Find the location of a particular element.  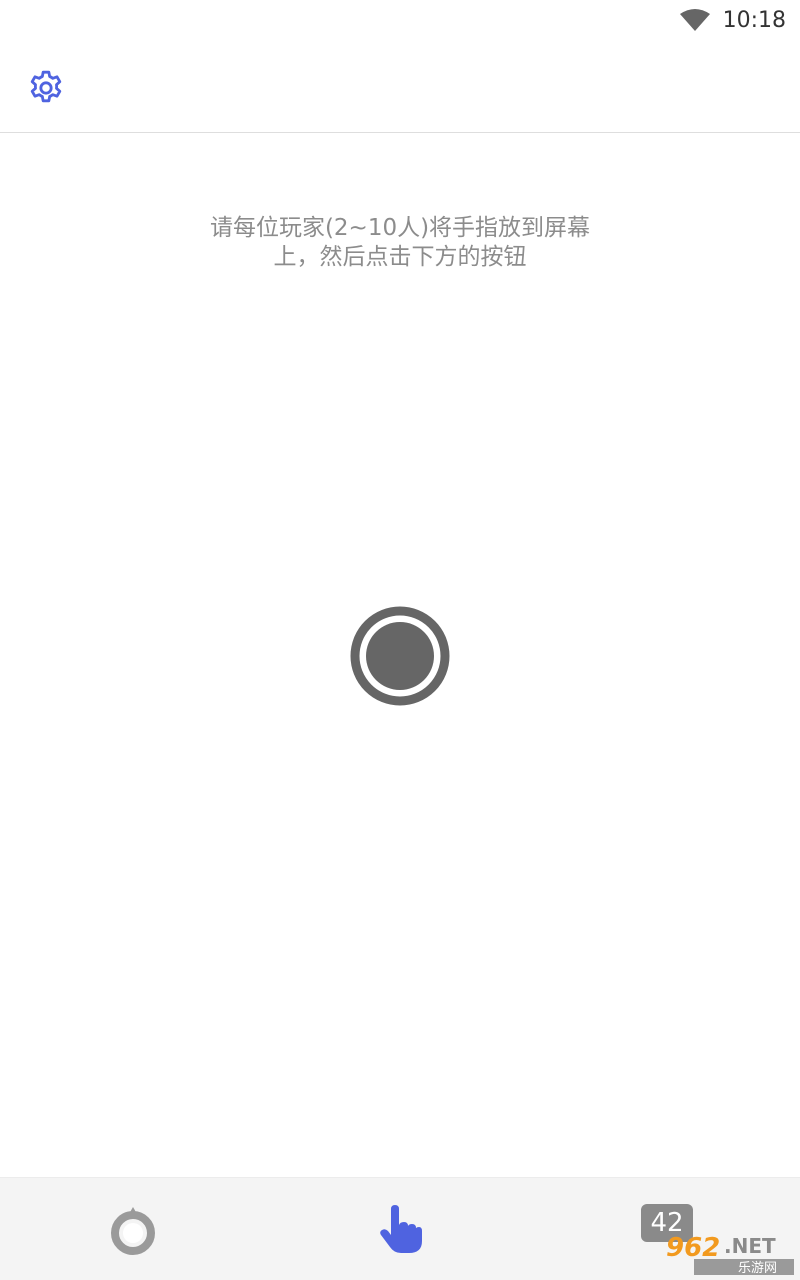

nav-item-finger is located at coordinates (400, 1229).